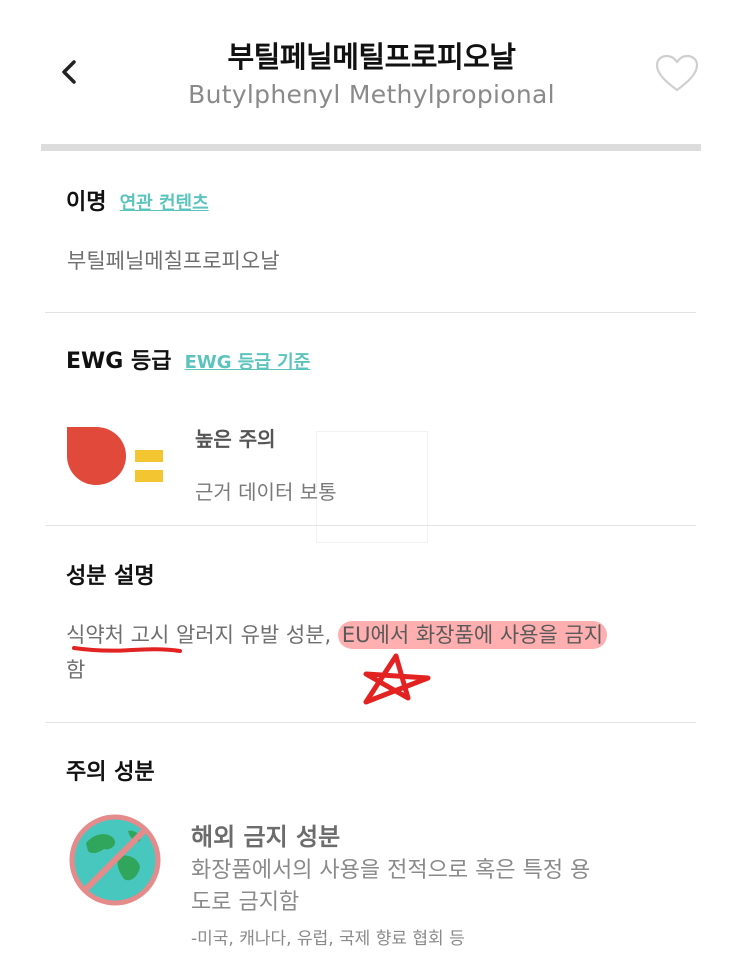  What do you see at coordinates (328, 939) in the screenshot?
I see `overseas-ban-examples: -미국, 캐나다, 유럽, 국제 향료 협회 등` at bounding box center [328, 939].